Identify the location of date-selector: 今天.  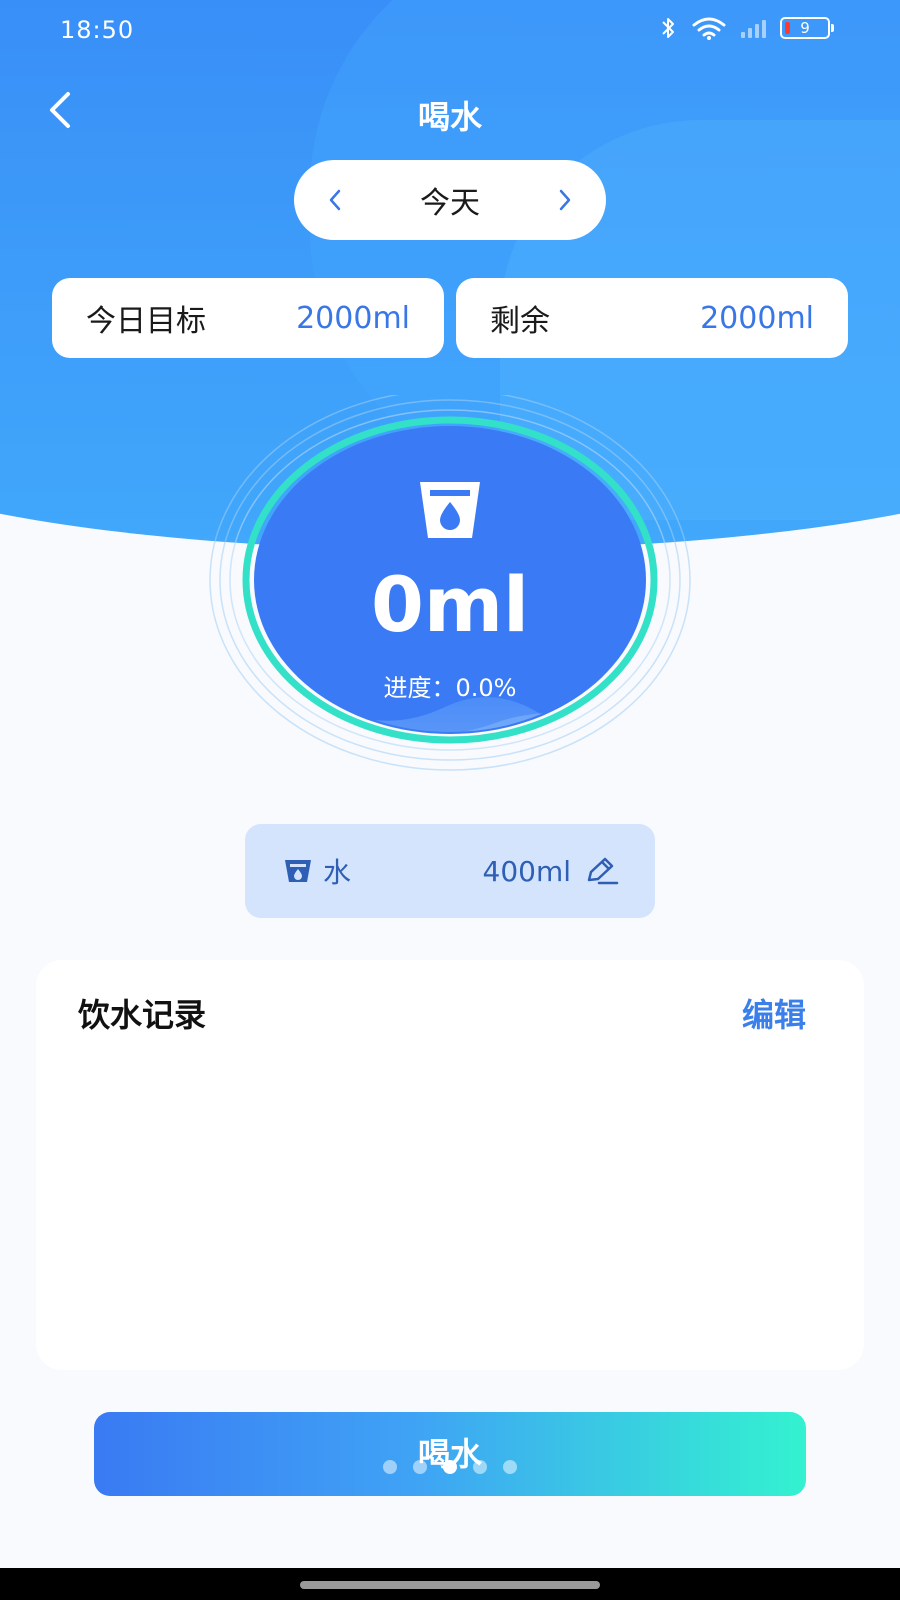
(450, 200).